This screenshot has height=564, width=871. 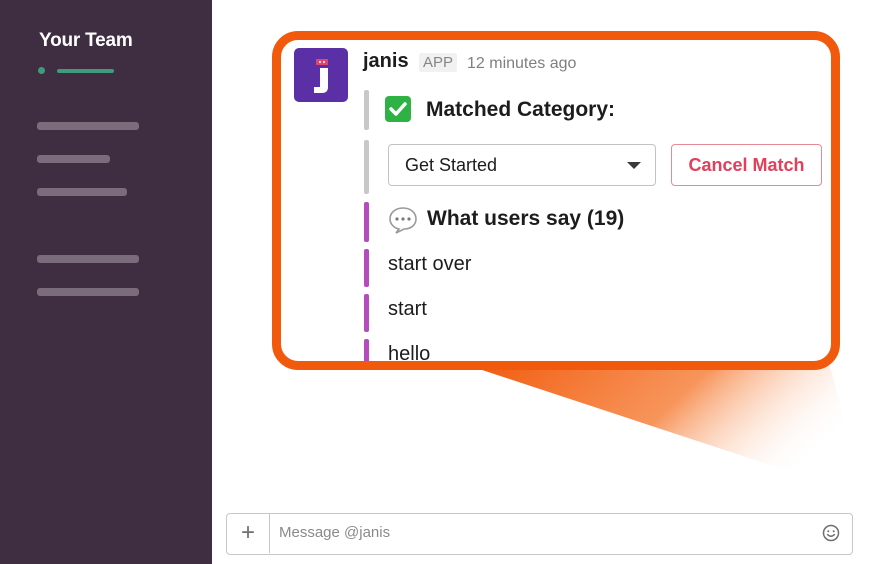 I want to click on message-input: Message @janis, so click(x=334, y=532).